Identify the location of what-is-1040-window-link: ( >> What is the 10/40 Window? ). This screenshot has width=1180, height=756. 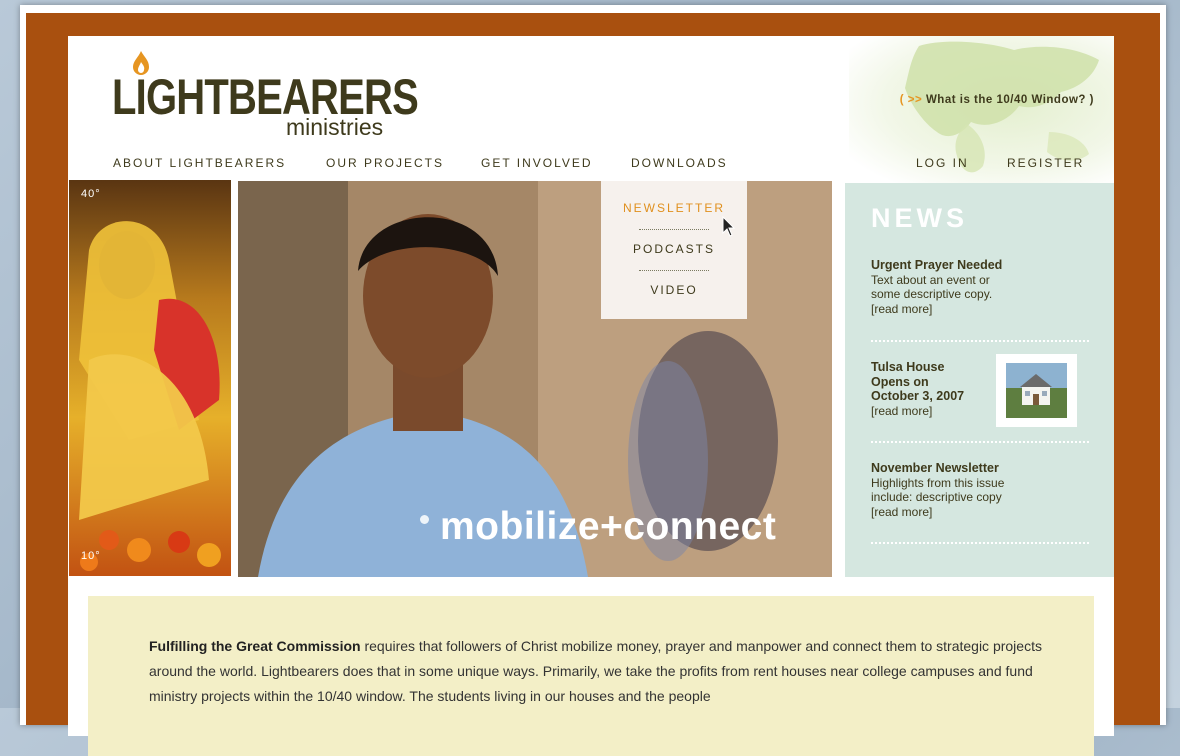
(997, 100).